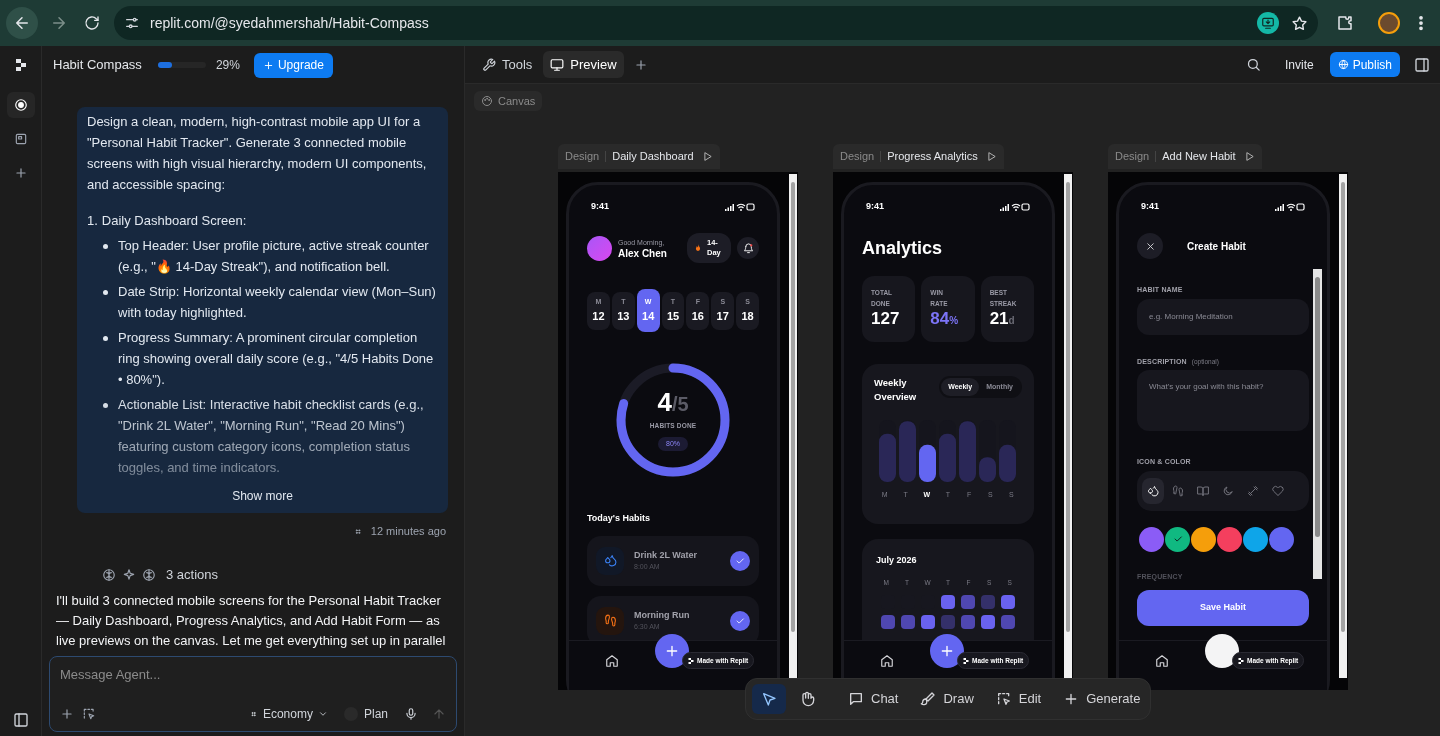 The image size is (1440, 736). What do you see at coordinates (411, 714) in the screenshot?
I see `microphone-icon` at bounding box center [411, 714].